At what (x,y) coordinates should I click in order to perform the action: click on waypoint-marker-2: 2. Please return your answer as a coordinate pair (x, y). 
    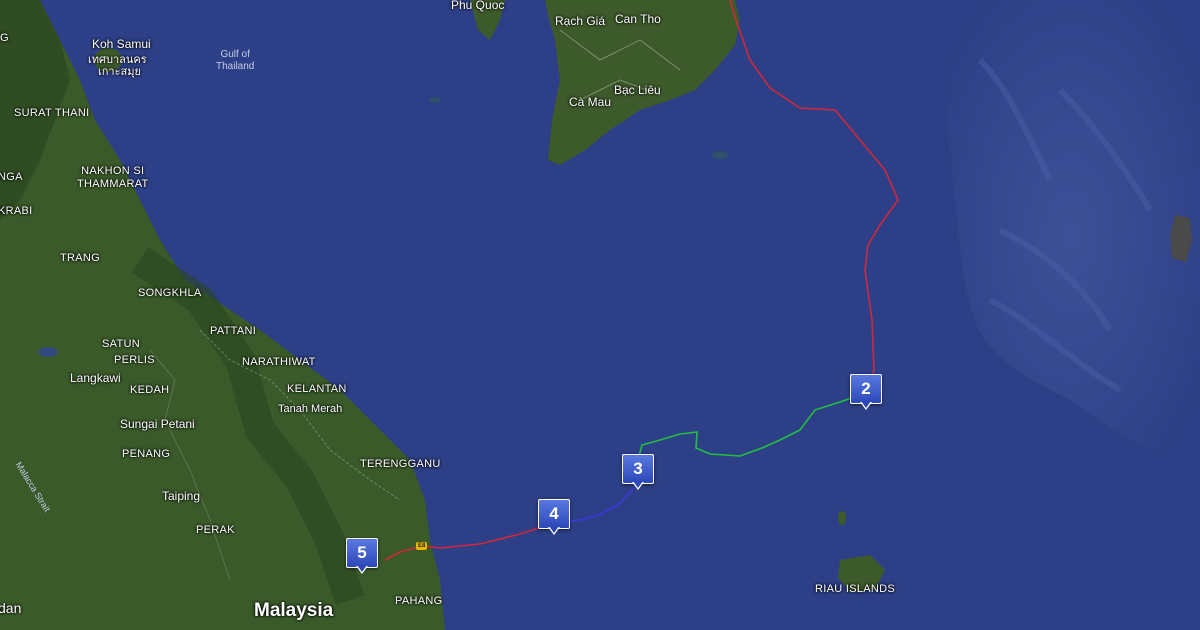
    Looking at the image, I should click on (866, 393).